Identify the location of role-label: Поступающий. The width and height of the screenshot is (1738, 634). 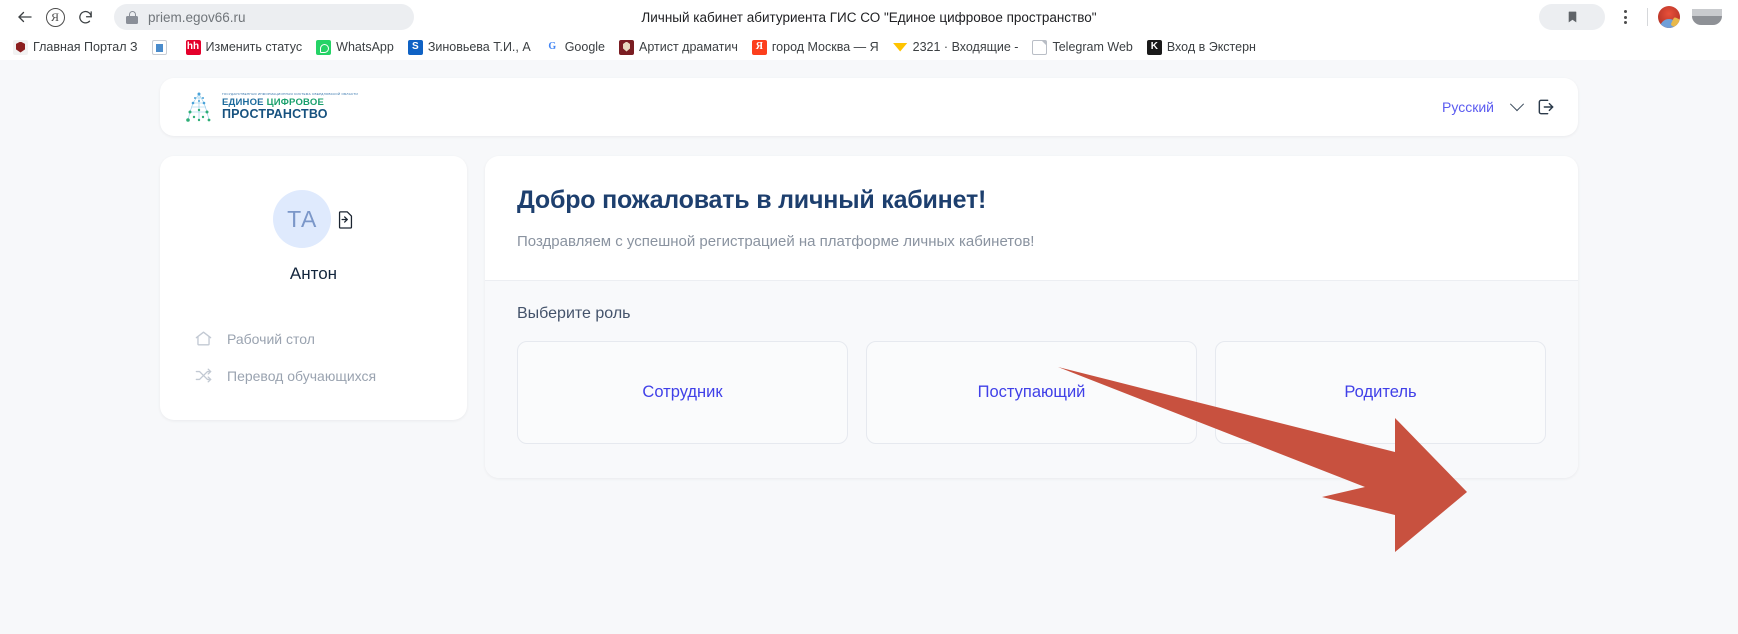
(1031, 392).